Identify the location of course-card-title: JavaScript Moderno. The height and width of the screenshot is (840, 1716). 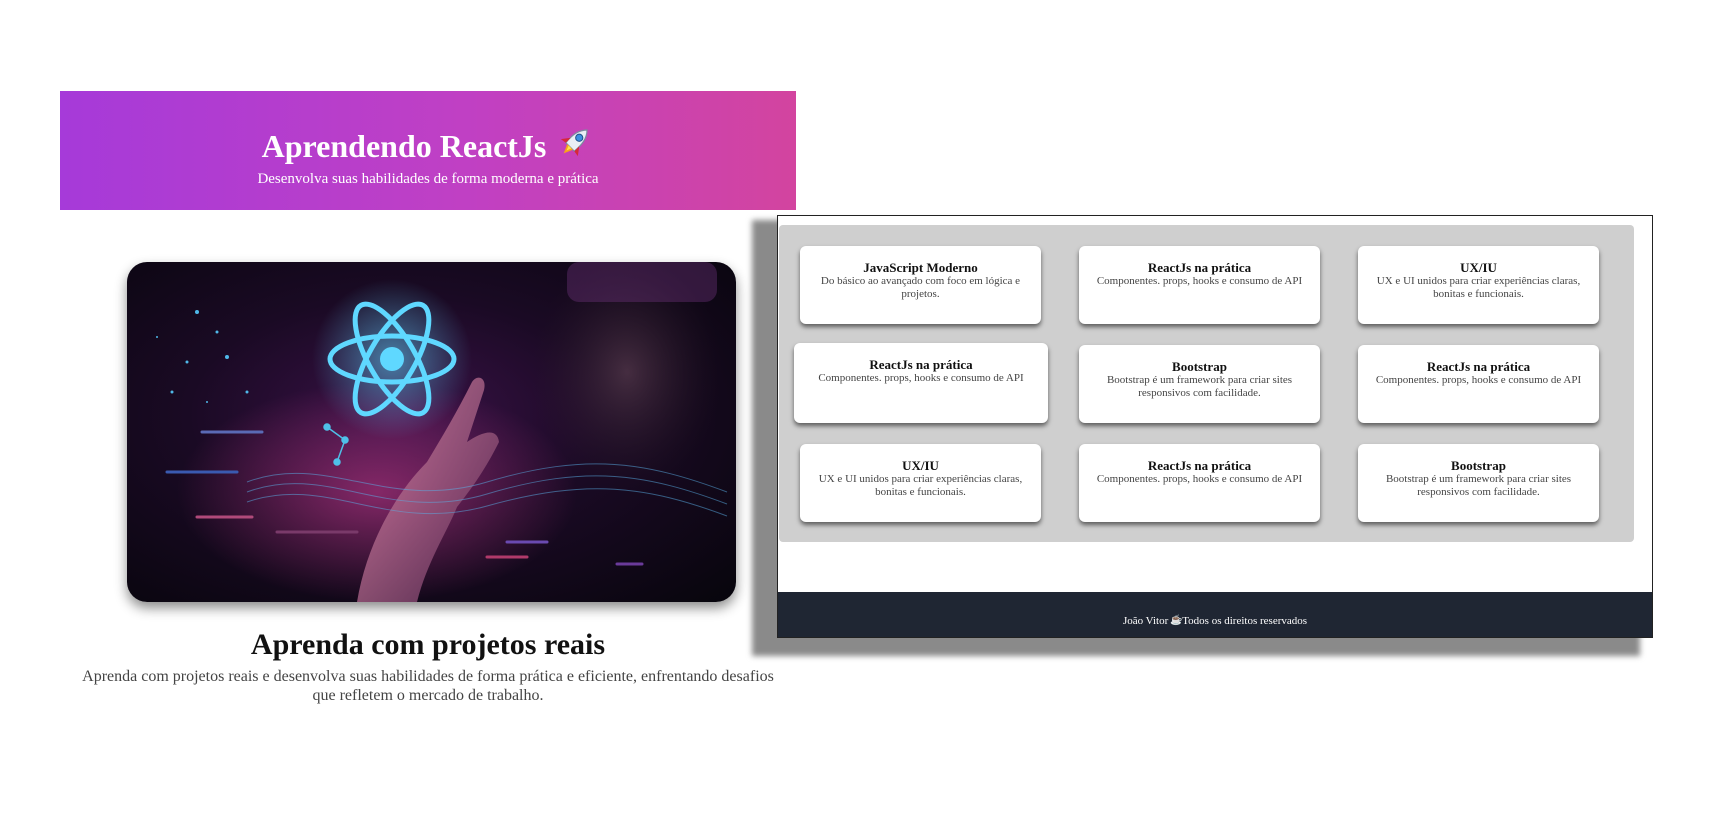
(920, 267).